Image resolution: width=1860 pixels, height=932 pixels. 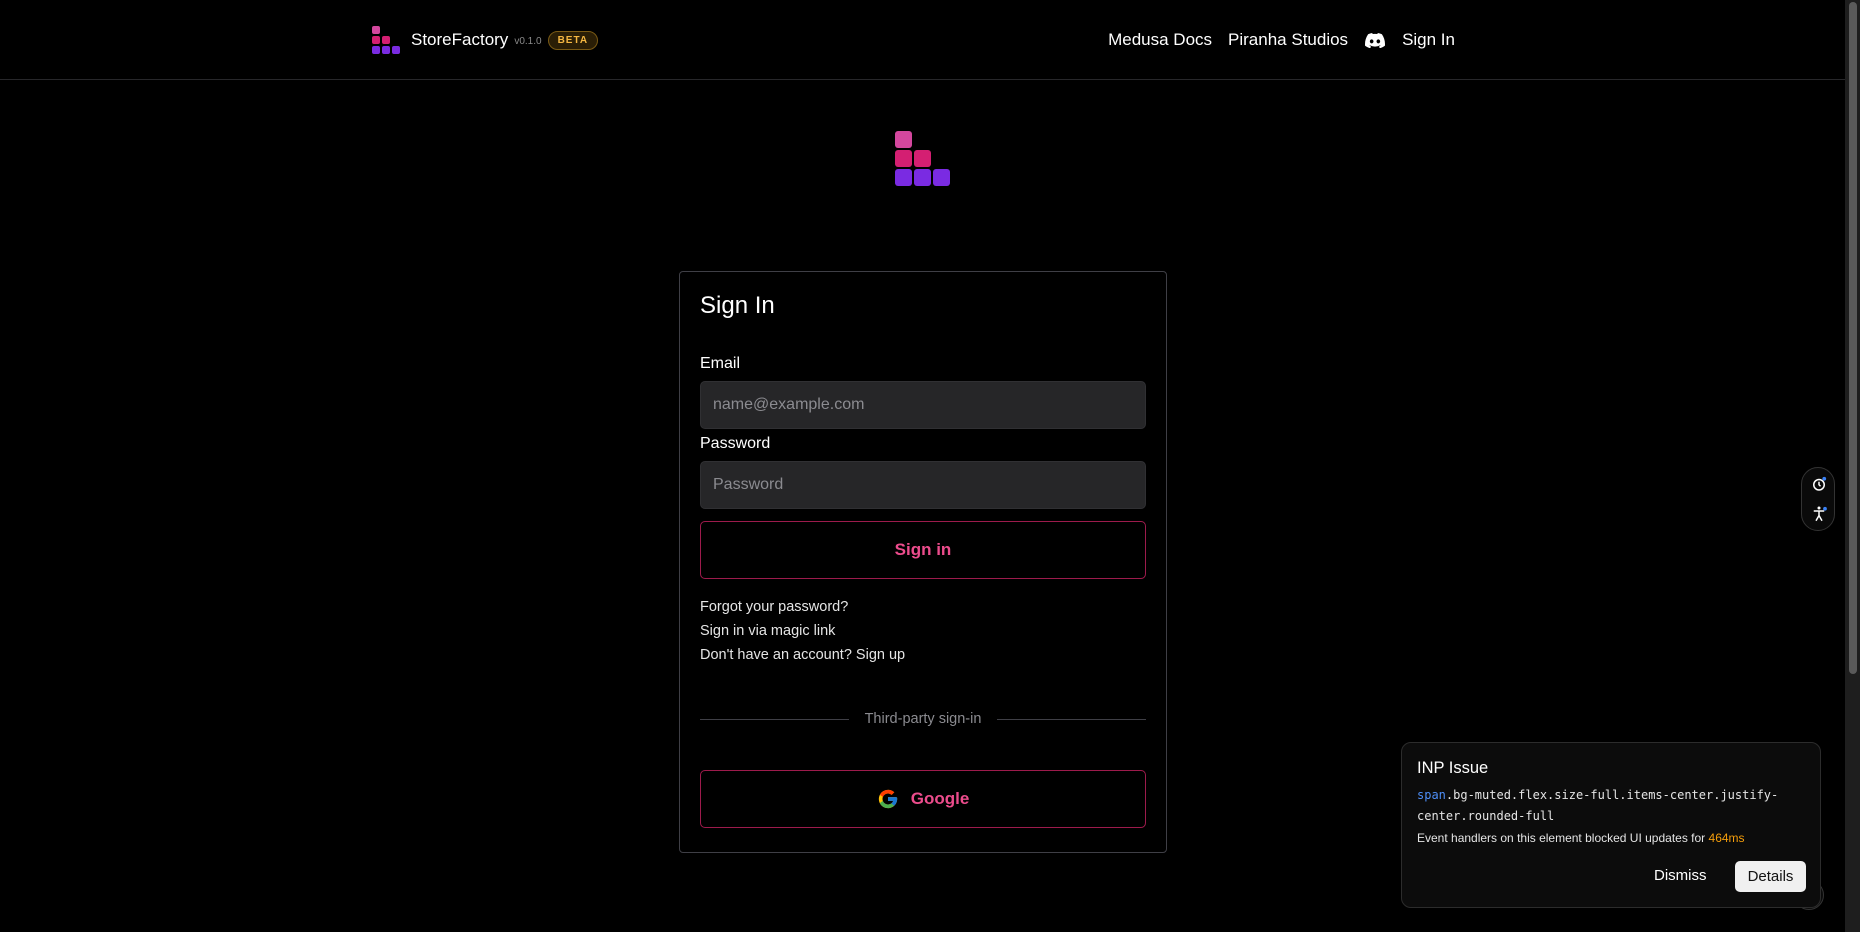 I want to click on selector-tag: span, so click(x=1431, y=795).